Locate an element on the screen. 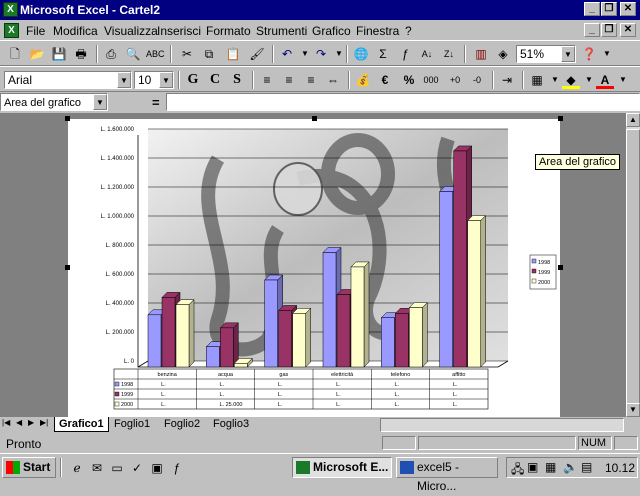  euro-button: € is located at coordinates (385, 80).